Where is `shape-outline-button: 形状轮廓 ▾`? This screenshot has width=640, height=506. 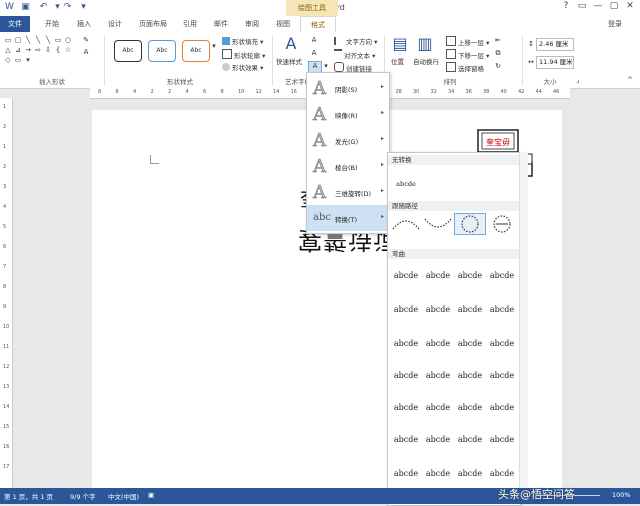 shape-outline-button: 形状轮廓 ▾ is located at coordinates (243, 54).